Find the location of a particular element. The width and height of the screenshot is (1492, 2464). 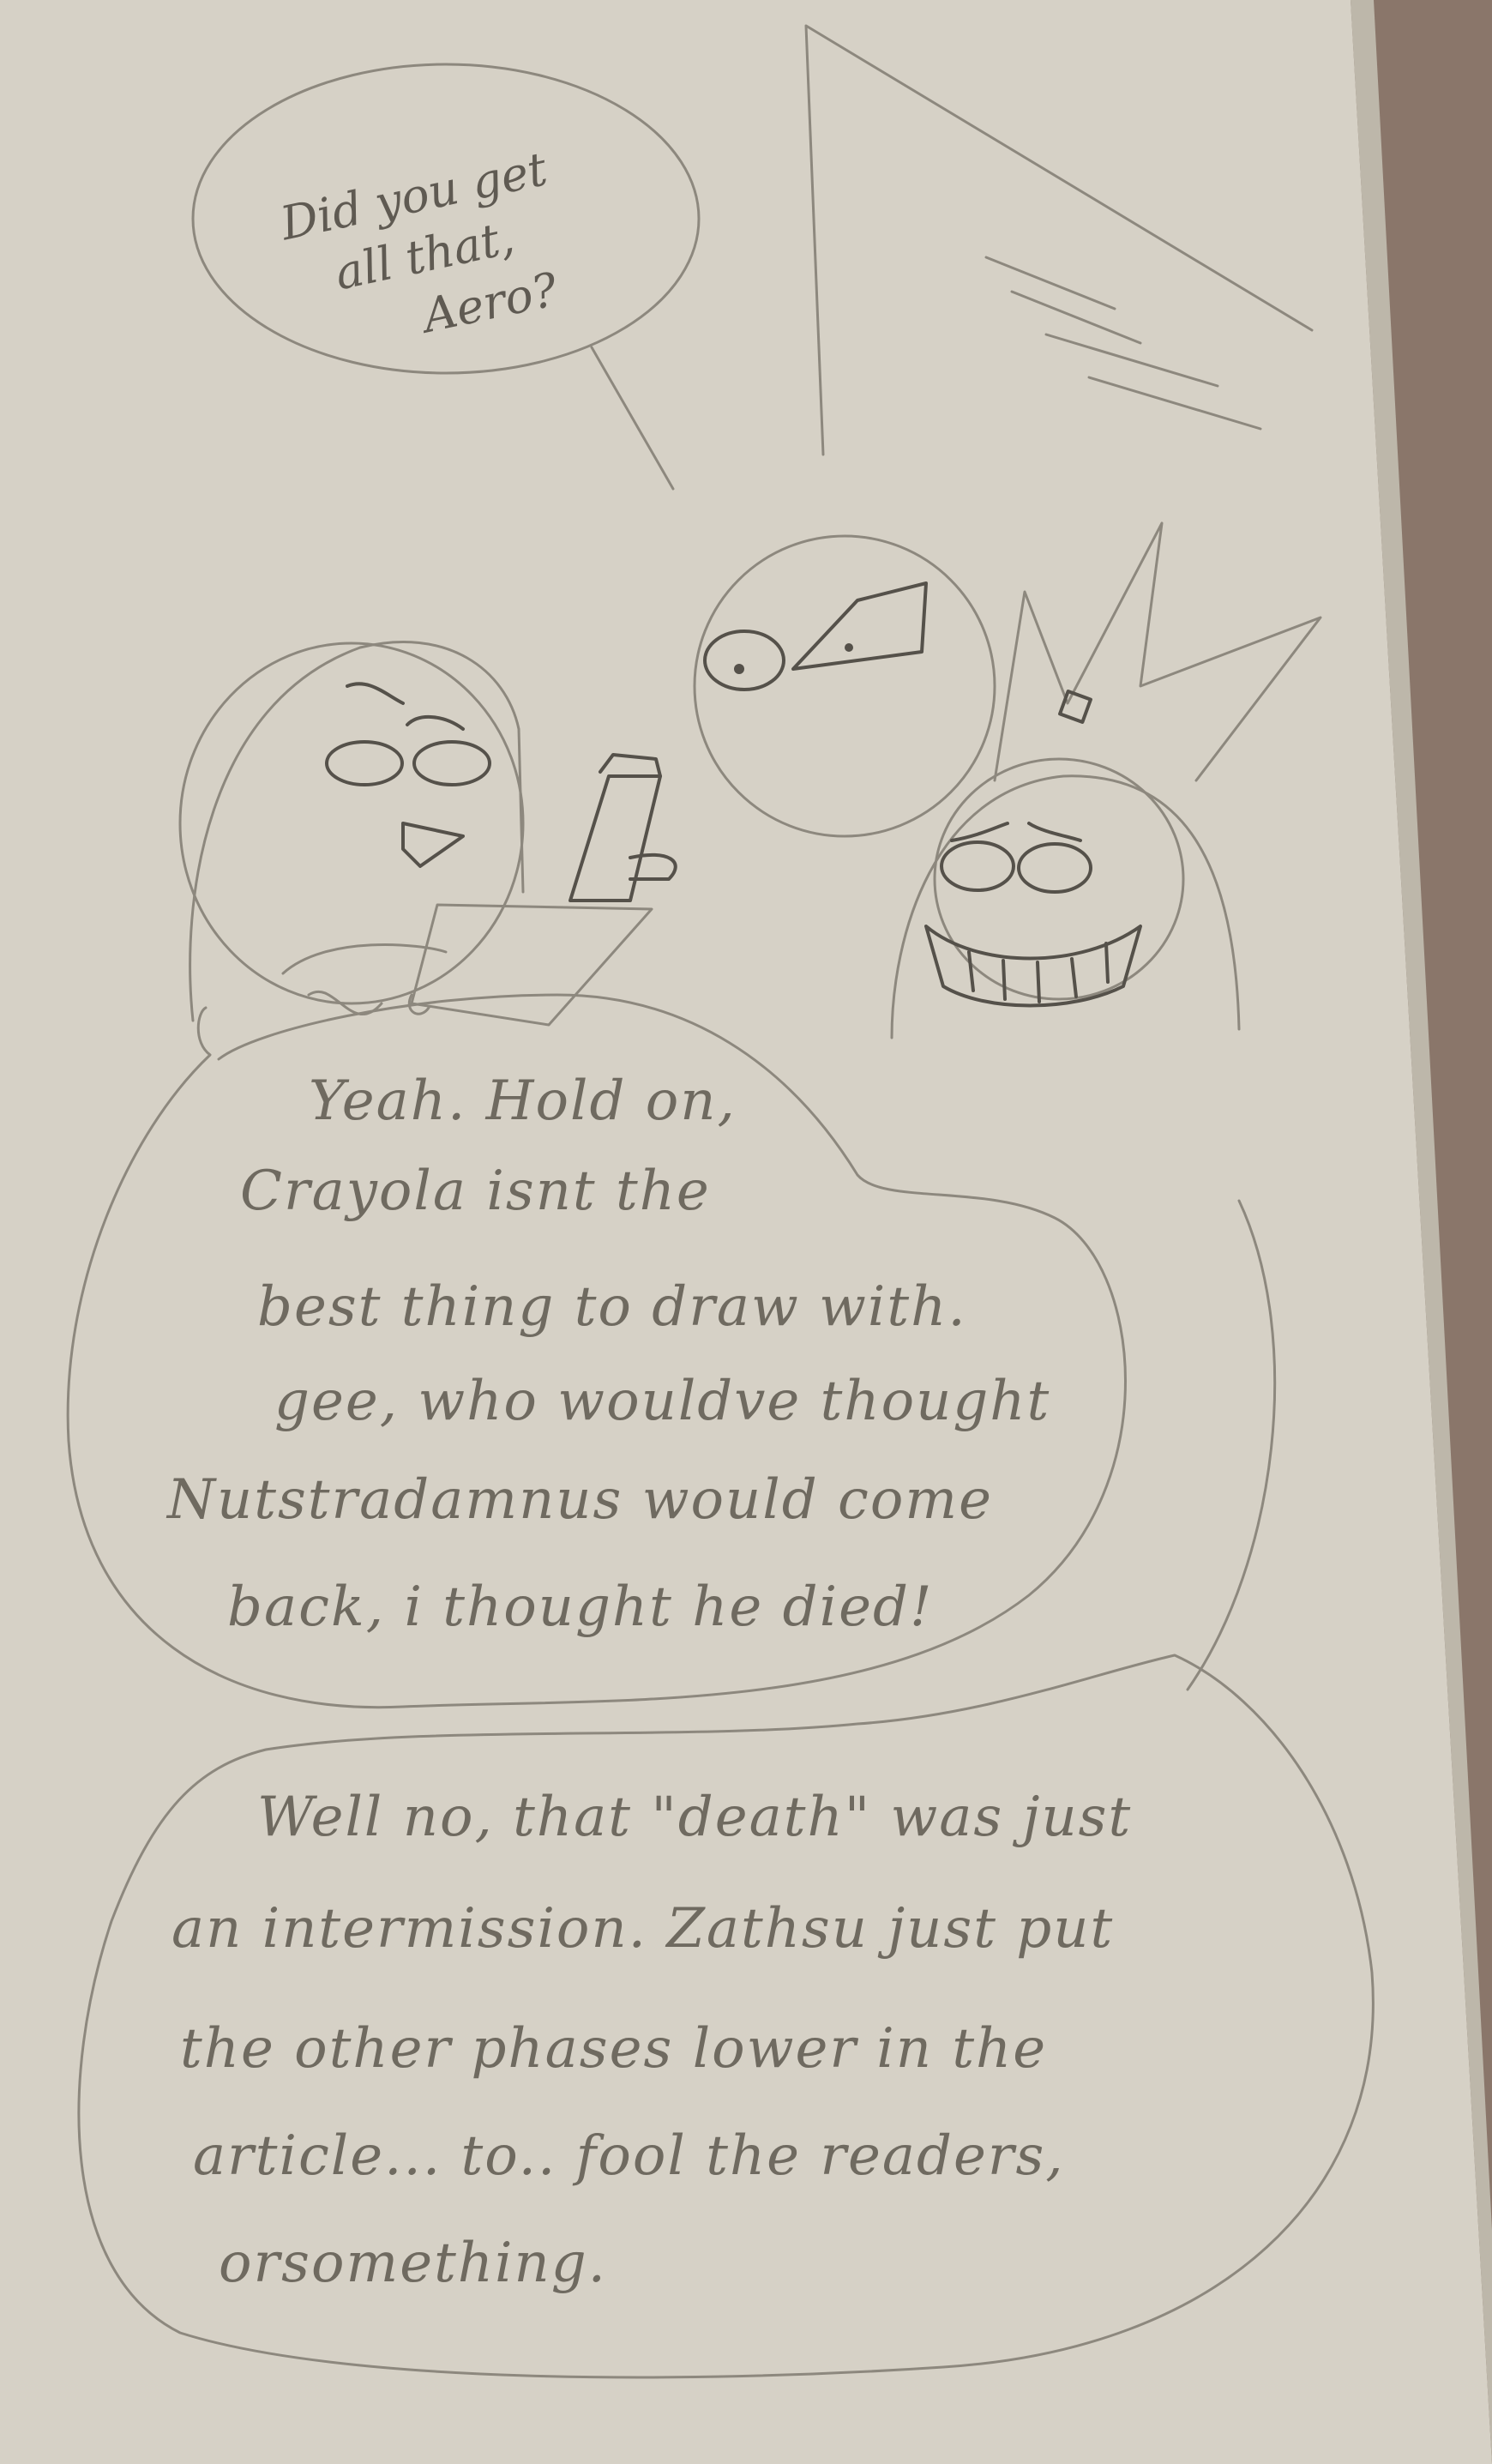

bubble-middle-line-6: back, i thought he died! is located at coordinates (581, 1607).